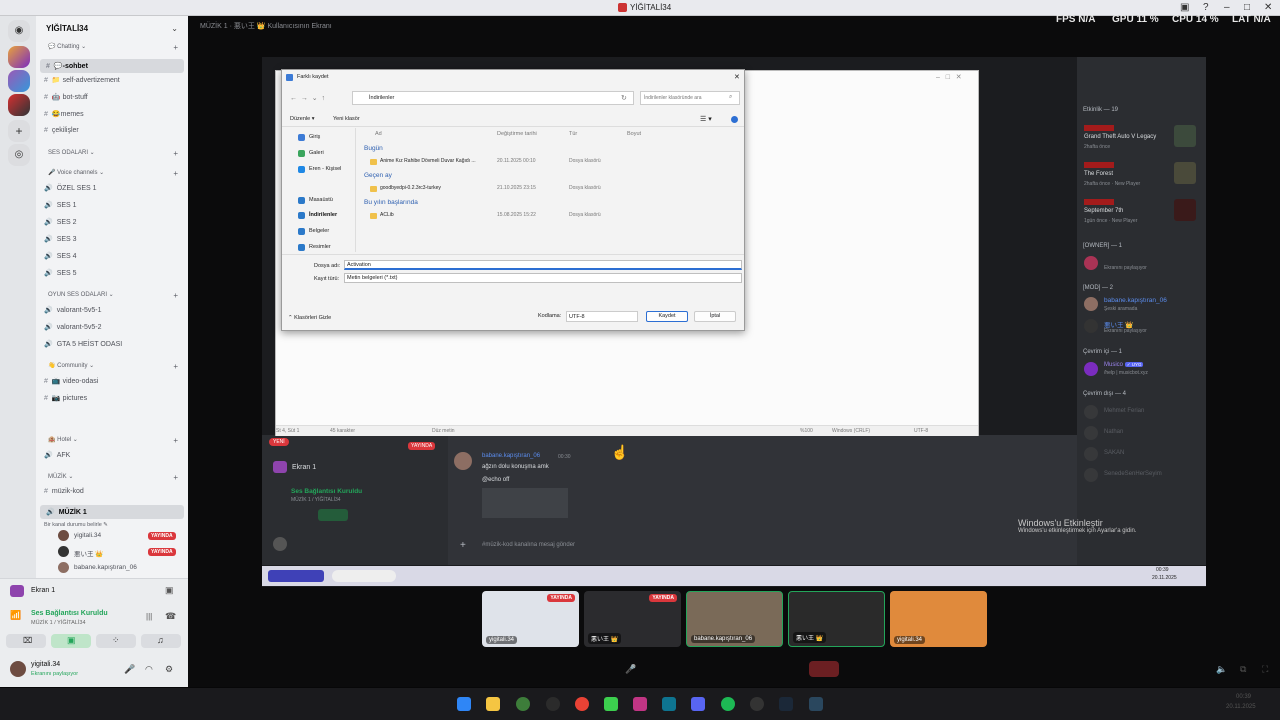 This screenshot has height=720, width=1280. I want to click on message-input: #müzik-kod kanalına mesaj gönder, so click(528, 545).